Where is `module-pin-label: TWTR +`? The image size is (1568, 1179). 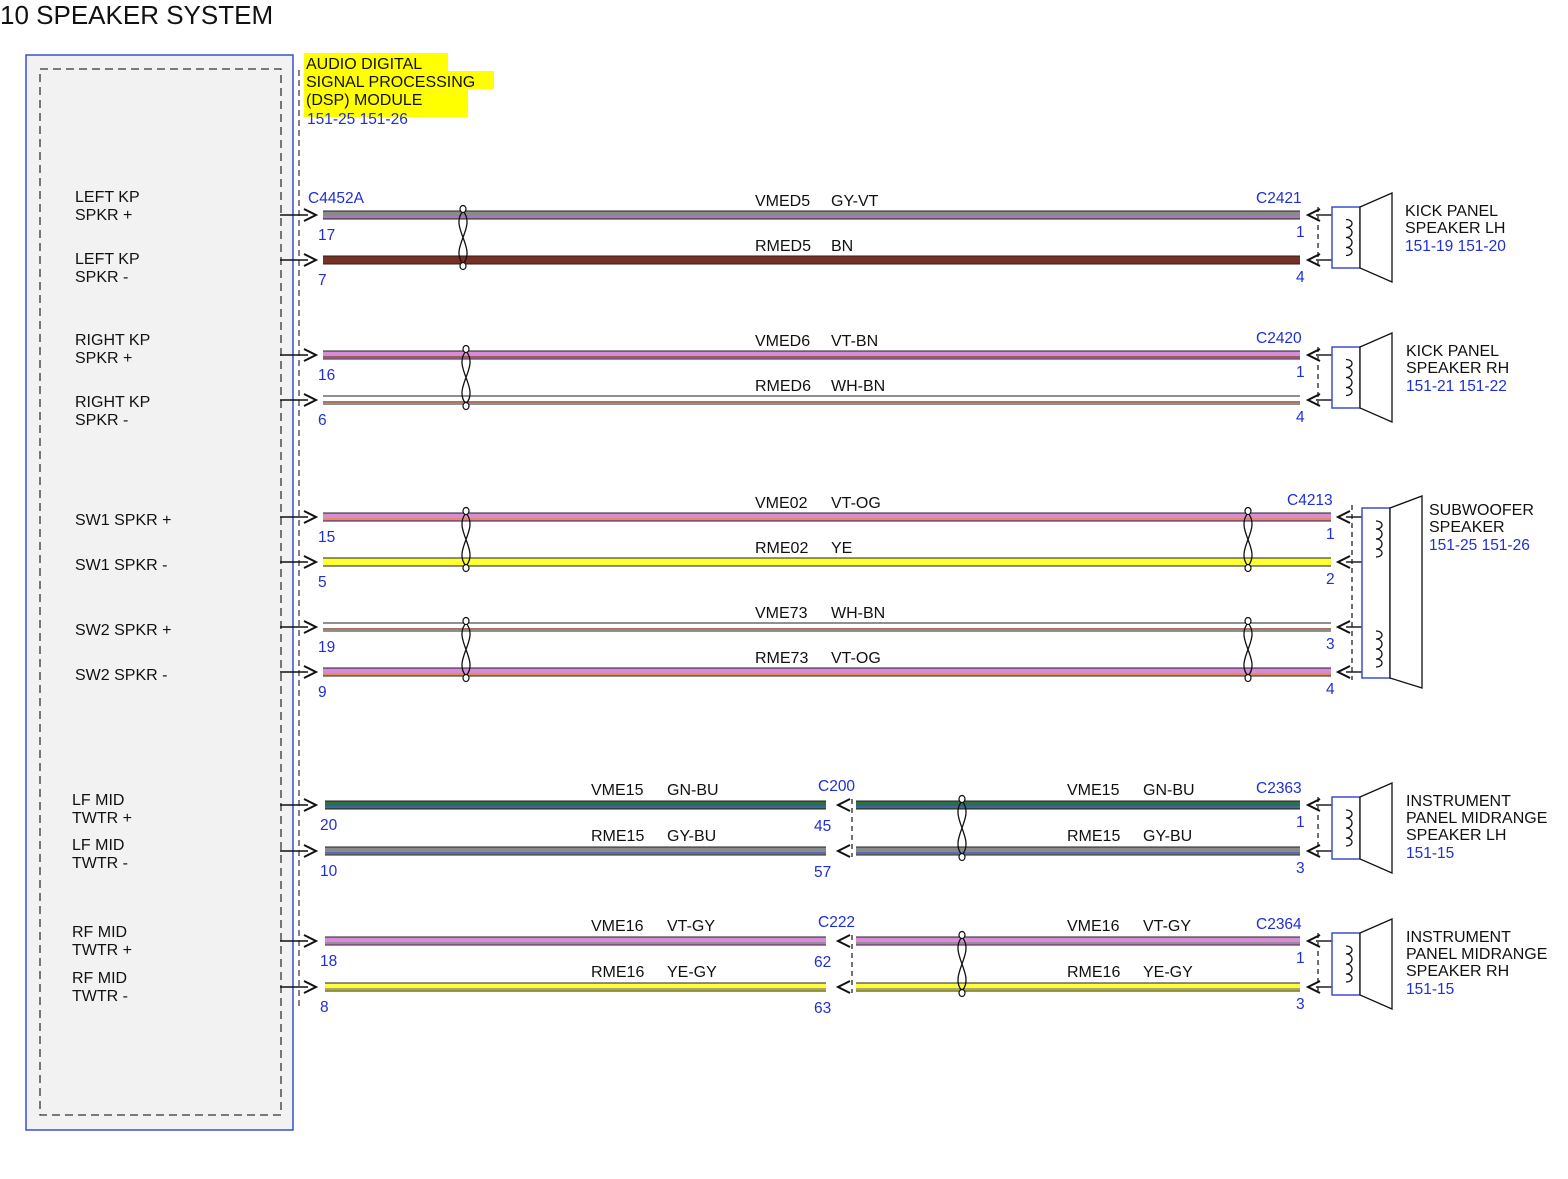
module-pin-label: TWTR + is located at coordinates (102, 818).